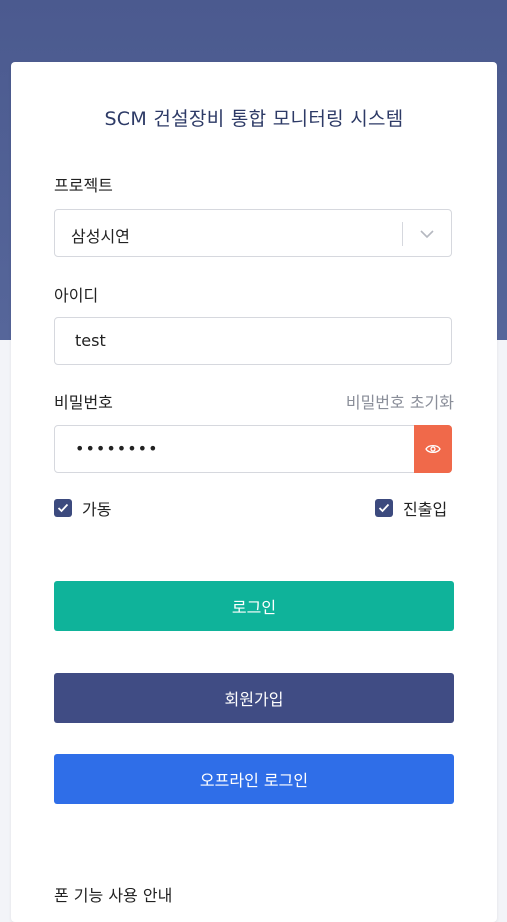  I want to click on password-reset-link: 비밀번호 초기화, so click(400, 401).